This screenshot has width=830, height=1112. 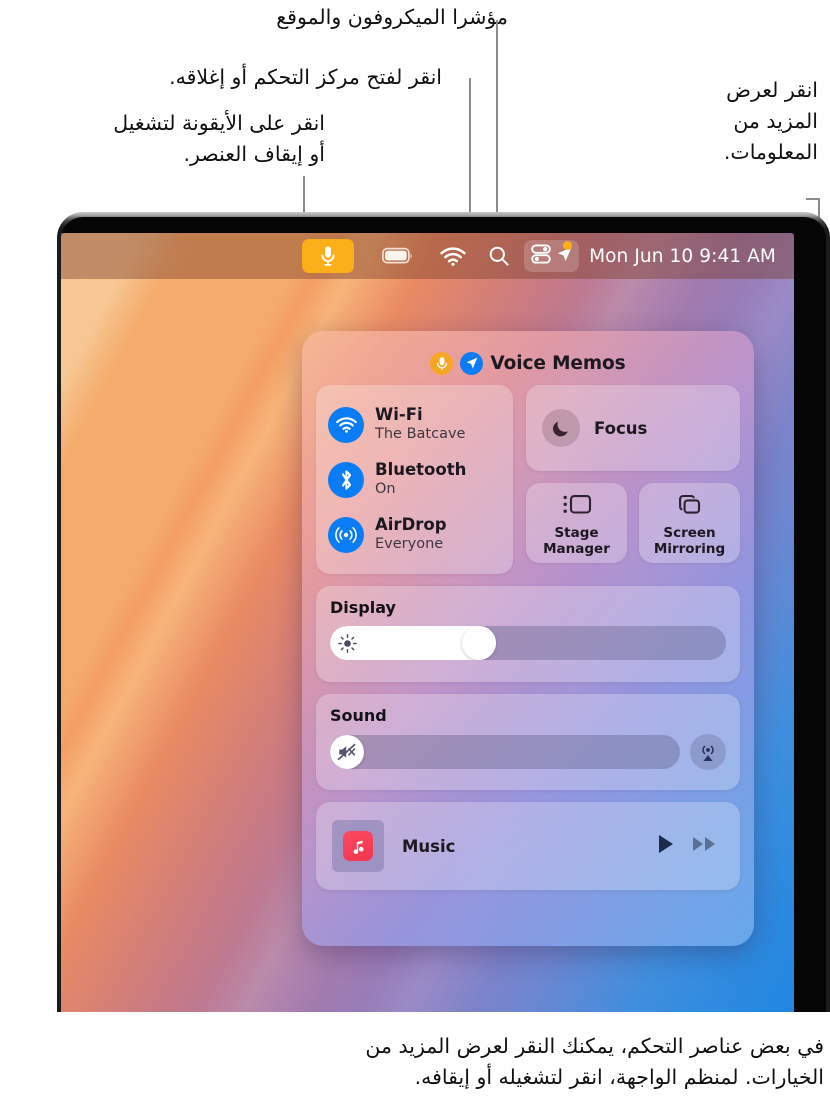 I want to click on microphone-indicator-badge, so click(x=328, y=256).